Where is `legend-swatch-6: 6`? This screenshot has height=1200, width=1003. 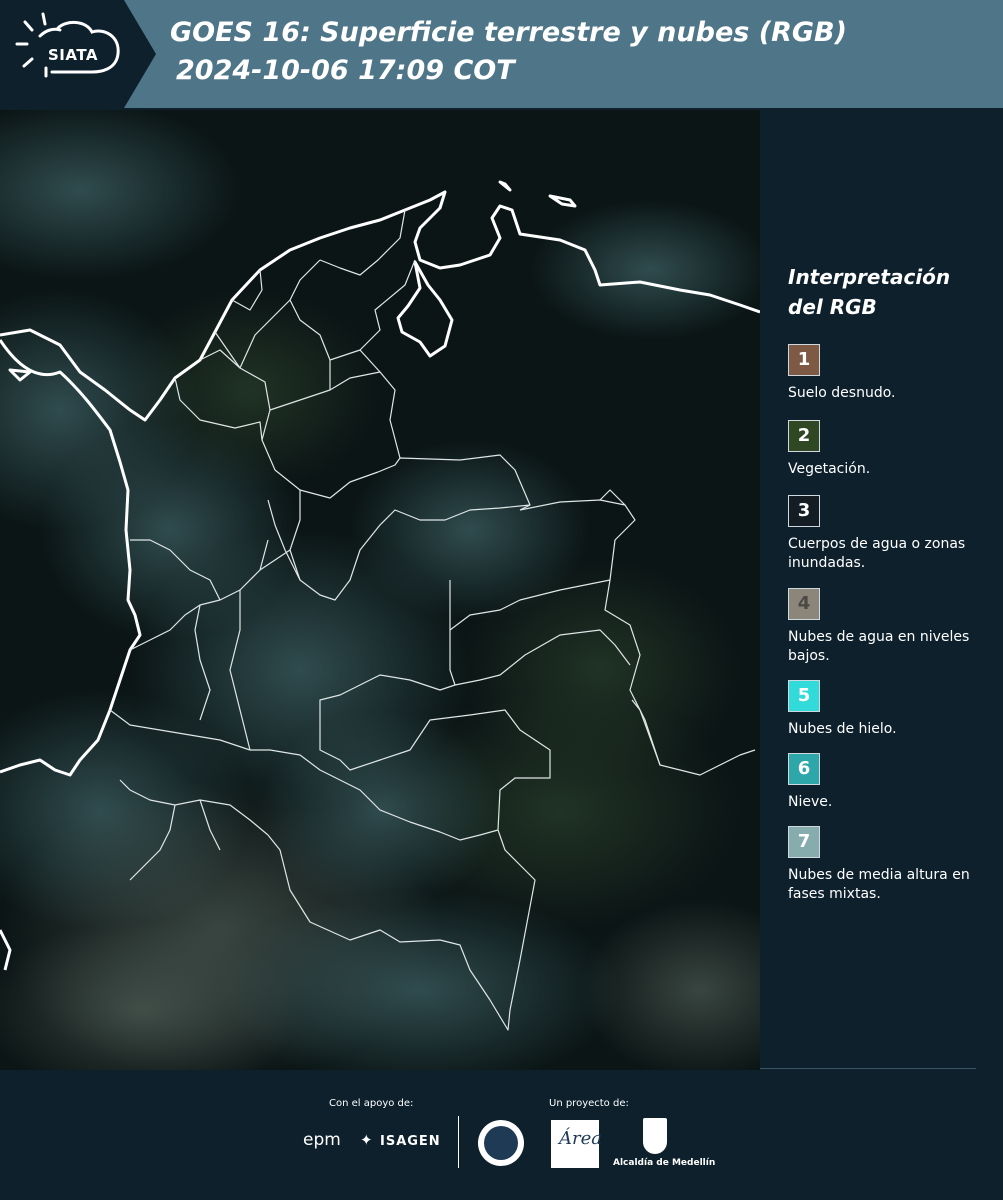
legend-swatch-6: 6 is located at coordinates (804, 769).